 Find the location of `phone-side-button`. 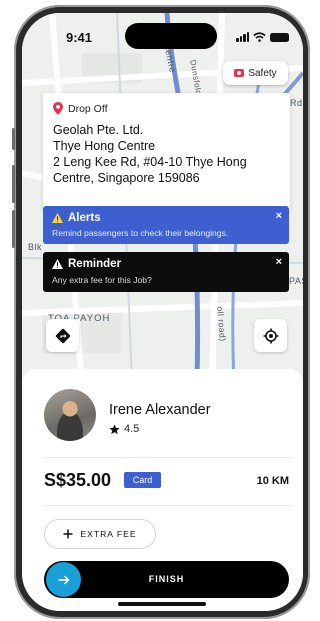

phone-side-button is located at coordinates (13, 139).